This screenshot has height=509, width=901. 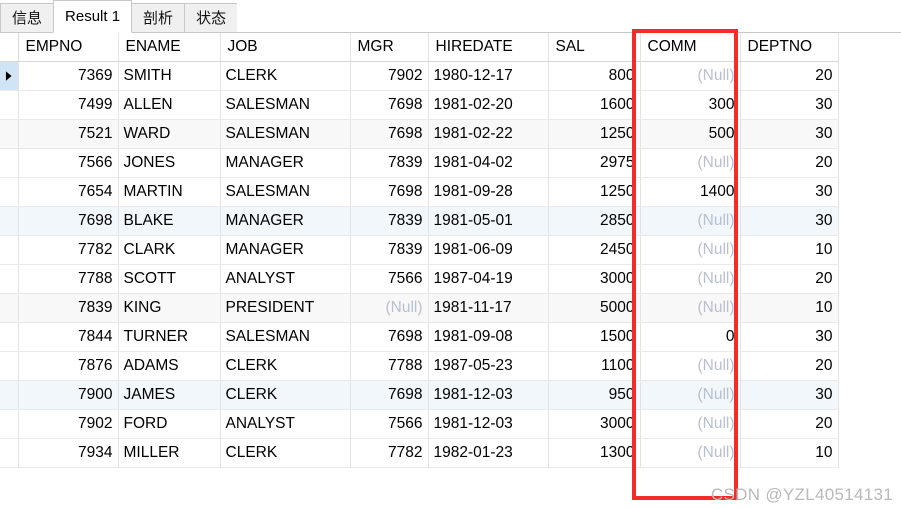 I want to click on table-row: 7369 SMITH CLERK 7902 1980-12-17 800 (Null) 20, so click(x=419, y=76).